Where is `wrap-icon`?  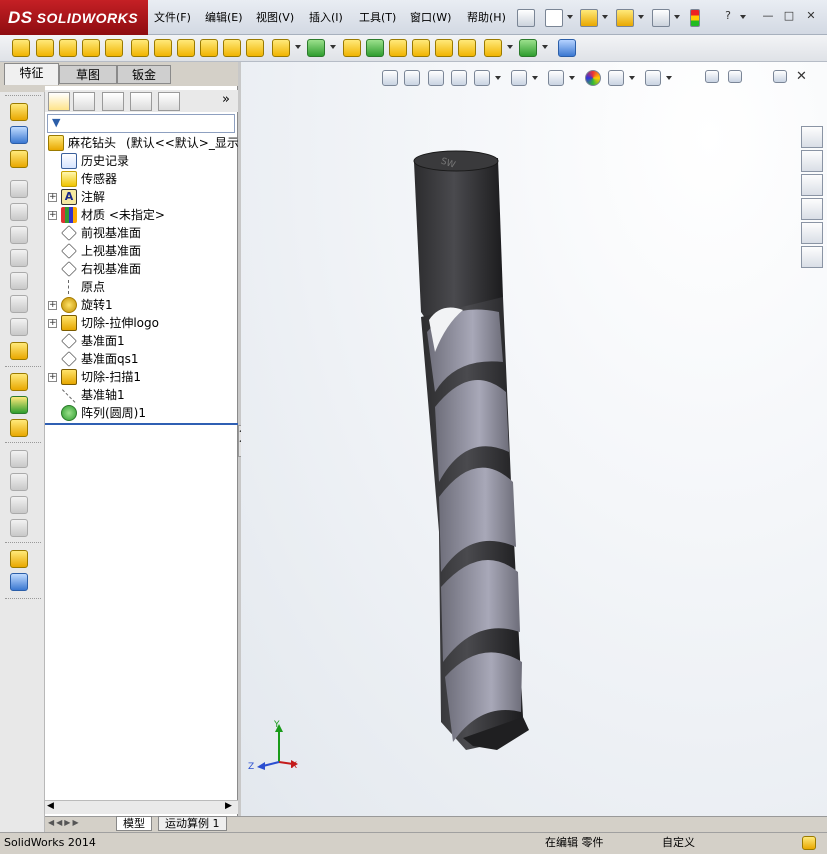
wrap-icon is located at coordinates (421, 48).